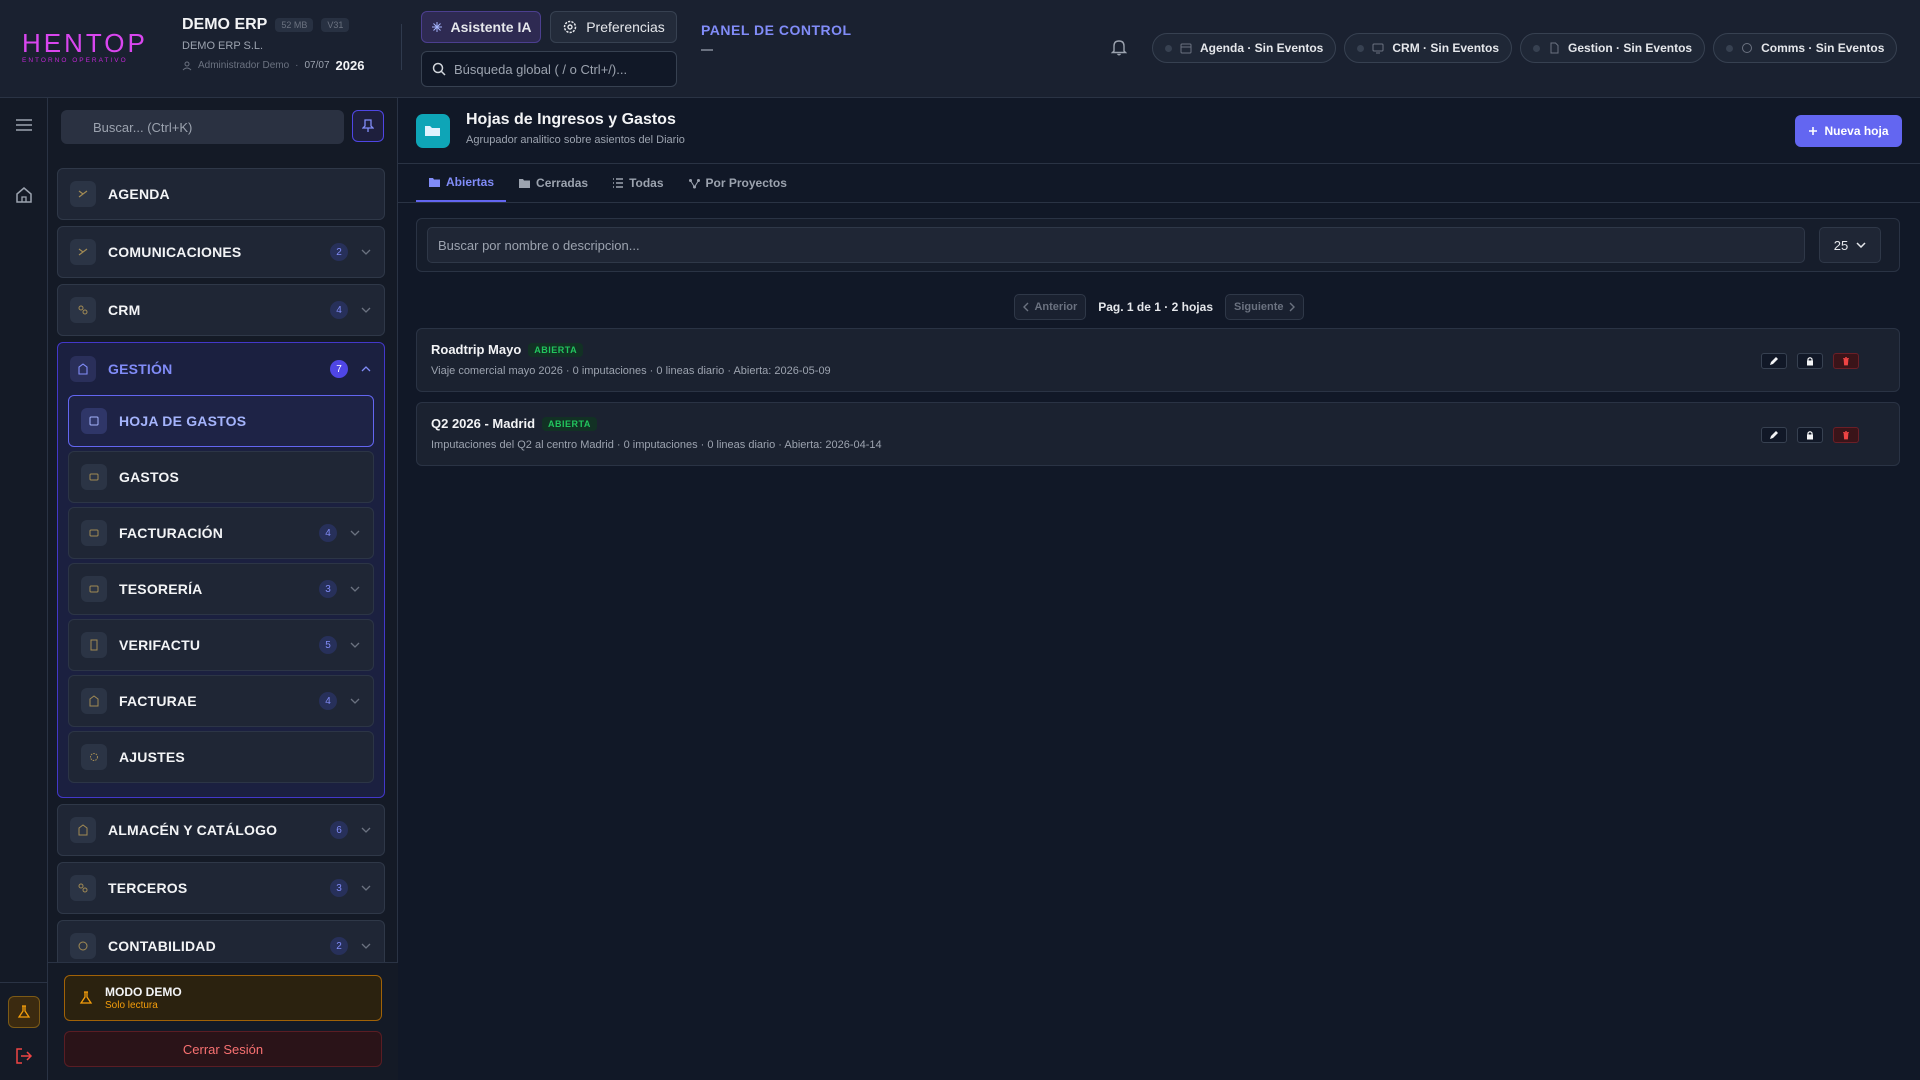  I want to click on tabs-divider, so click(1159, 202).